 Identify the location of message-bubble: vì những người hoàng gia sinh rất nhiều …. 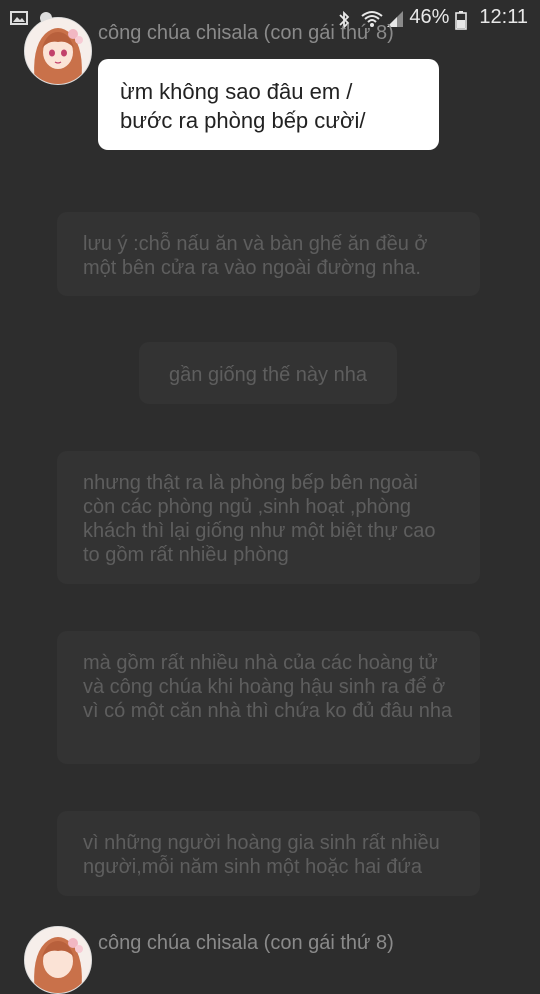
(268, 853).